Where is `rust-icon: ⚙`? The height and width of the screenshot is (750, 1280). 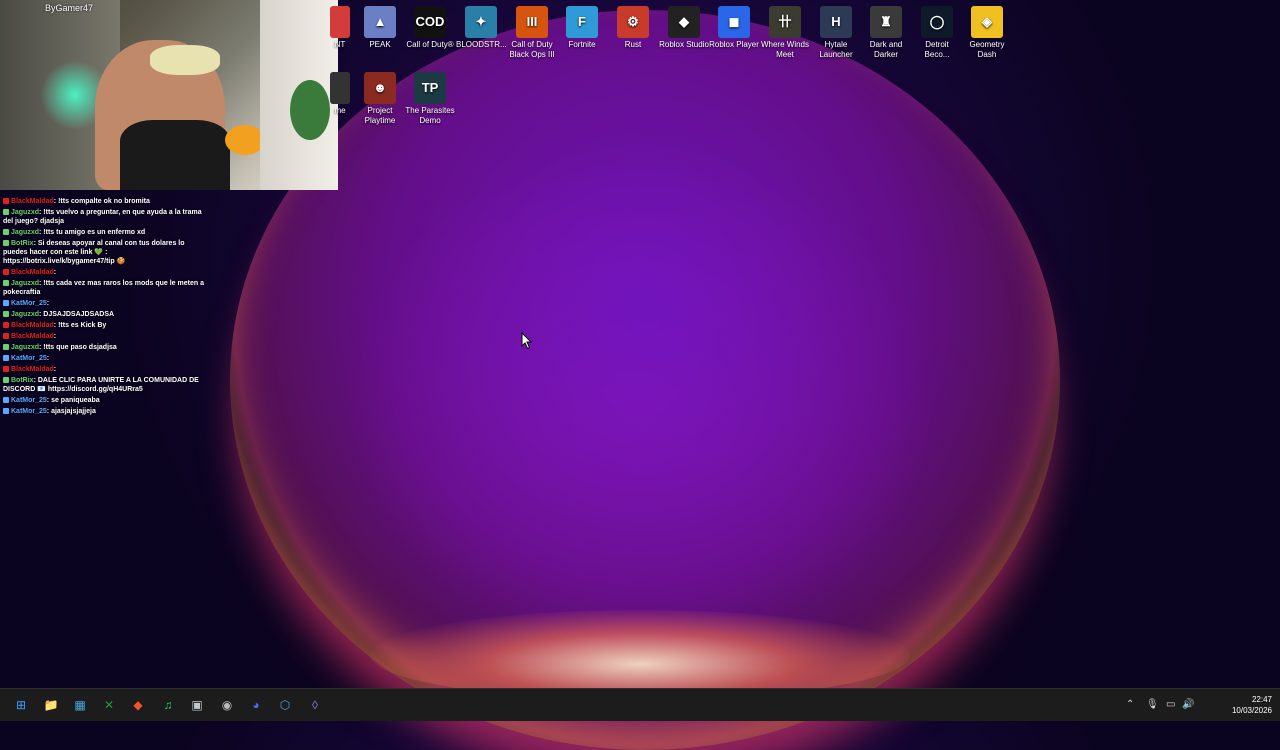
rust-icon: ⚙ is located at coordinates (633, 22).